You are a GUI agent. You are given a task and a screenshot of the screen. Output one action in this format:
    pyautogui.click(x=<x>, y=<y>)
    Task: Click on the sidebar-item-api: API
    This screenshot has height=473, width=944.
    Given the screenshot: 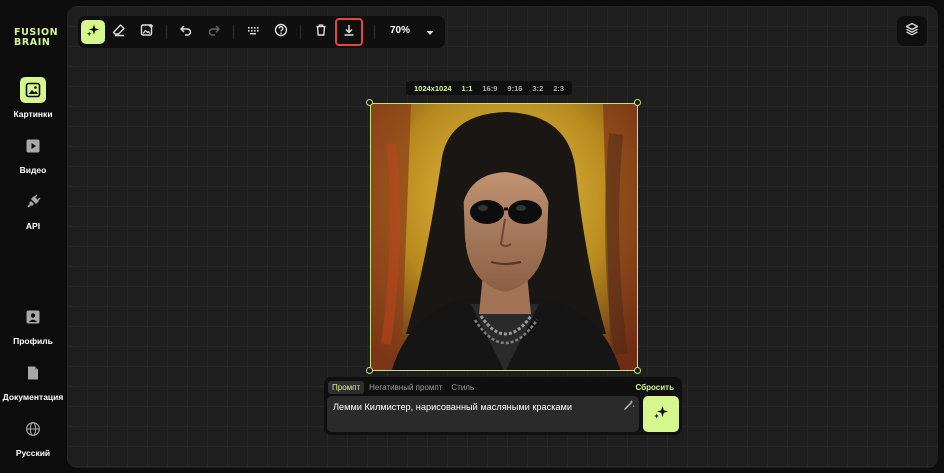 What is the action you would take?
    pyautogui.click(x=33, y=210)
    